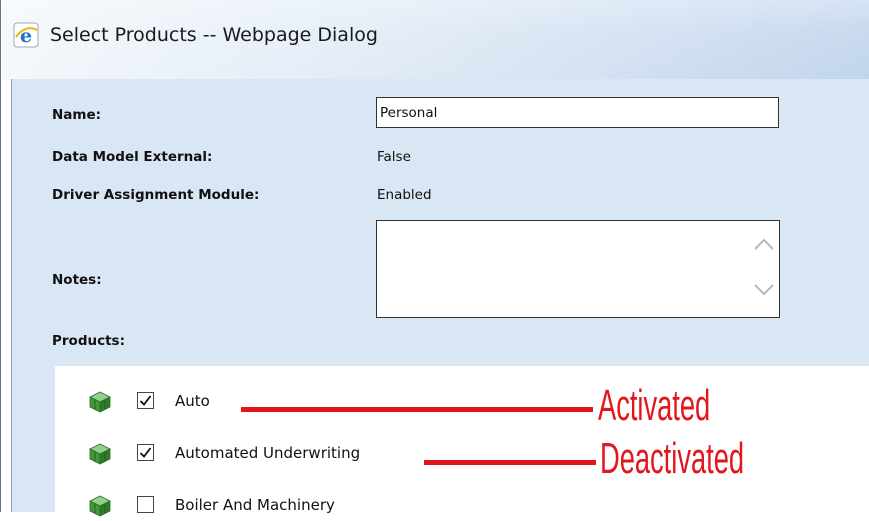  Describe the element at coordinates (462, 402) in the screenshot. I see `list-item: Auto` at that location.